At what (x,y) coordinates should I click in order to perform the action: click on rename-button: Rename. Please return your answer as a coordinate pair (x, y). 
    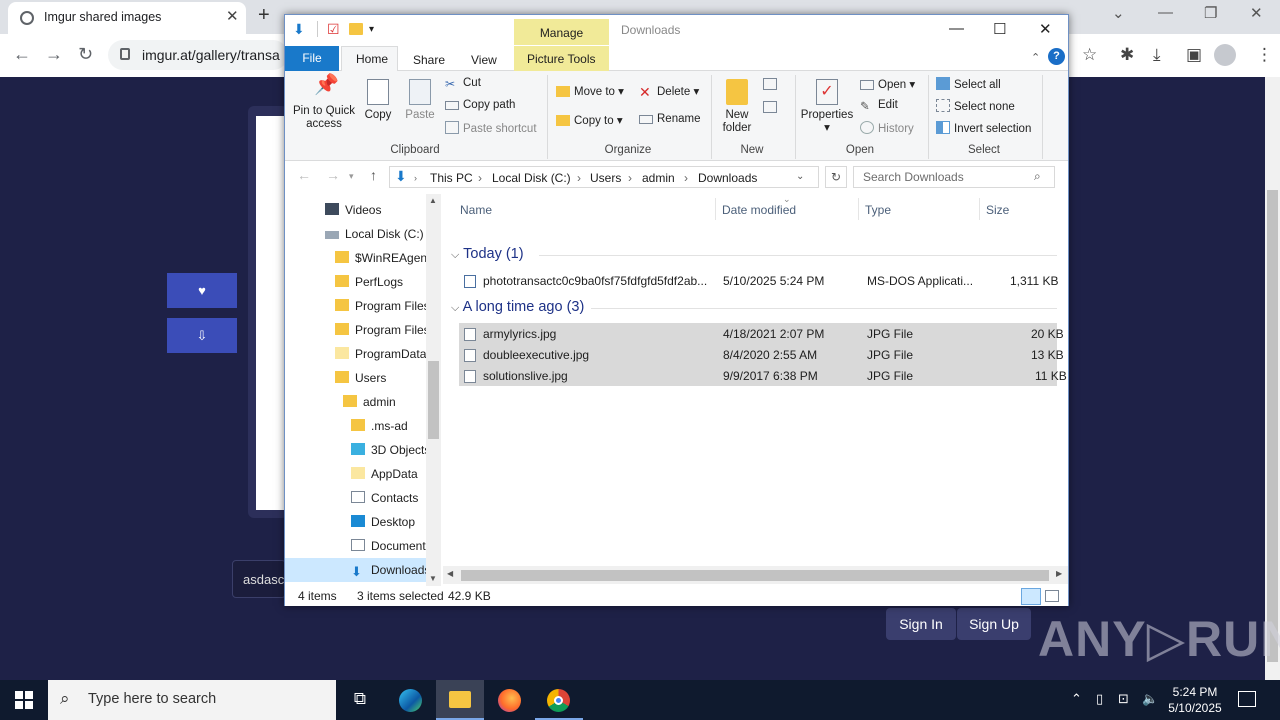
    Looking at the image, I should click on (669, 119).